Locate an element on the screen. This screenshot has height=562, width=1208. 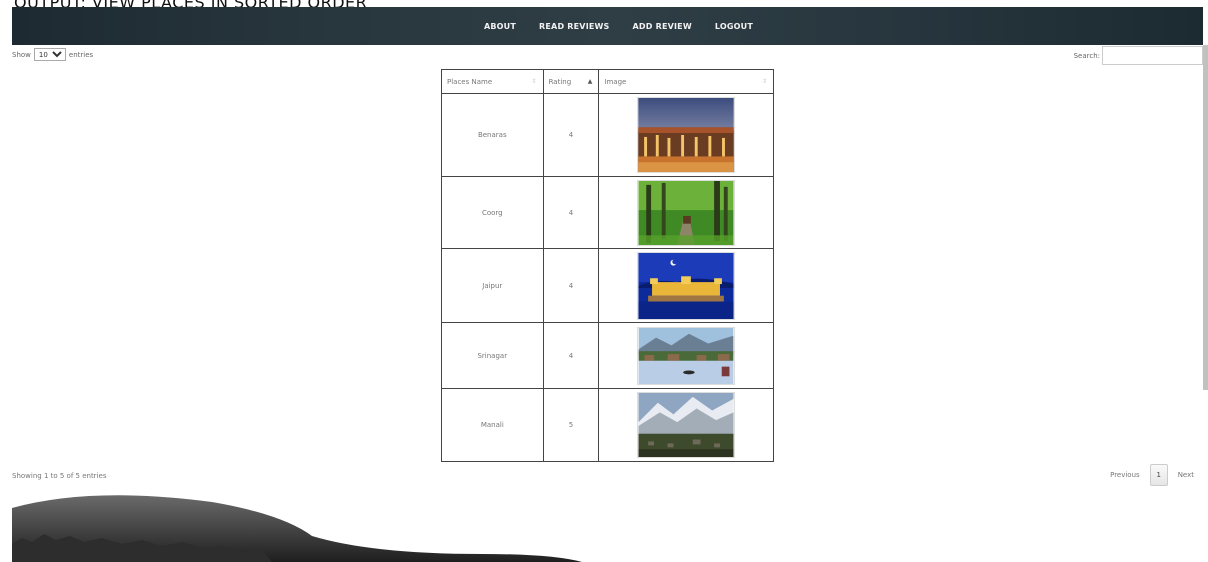
show-entries-control: Show 10 entries is located at coordinates (52, 54).